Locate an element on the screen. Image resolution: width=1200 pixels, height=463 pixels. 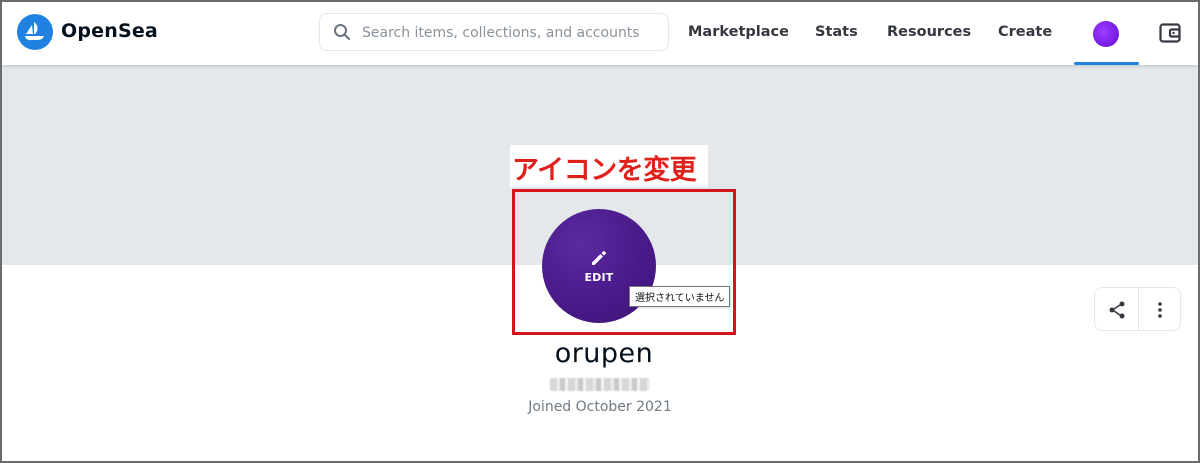
nav-resources: Resources is located at coordinates (929, 32).